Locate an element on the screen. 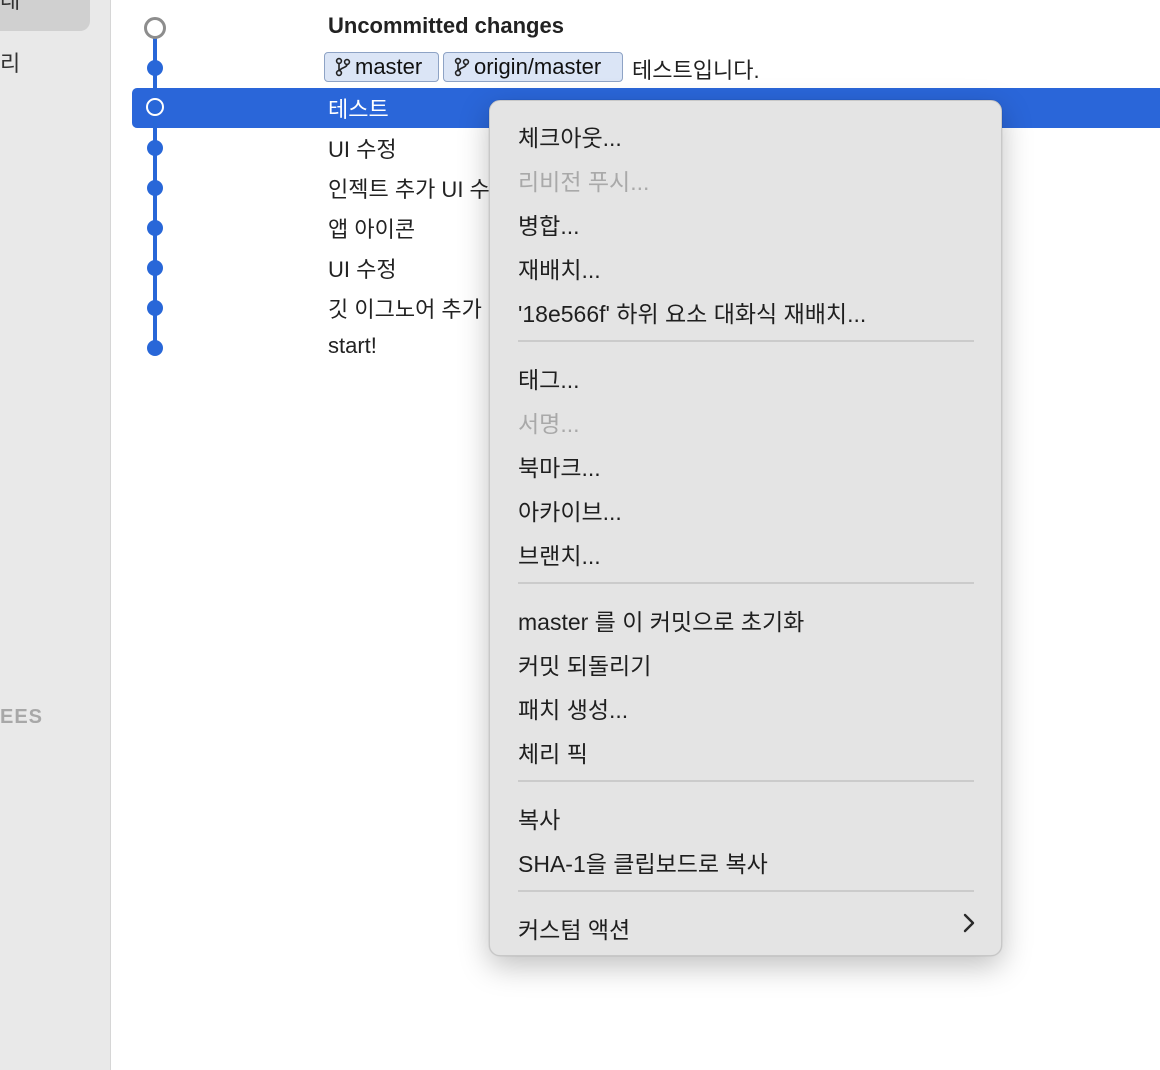  commit-message: 앱 아이콘 is located at coordinates (371, 228).